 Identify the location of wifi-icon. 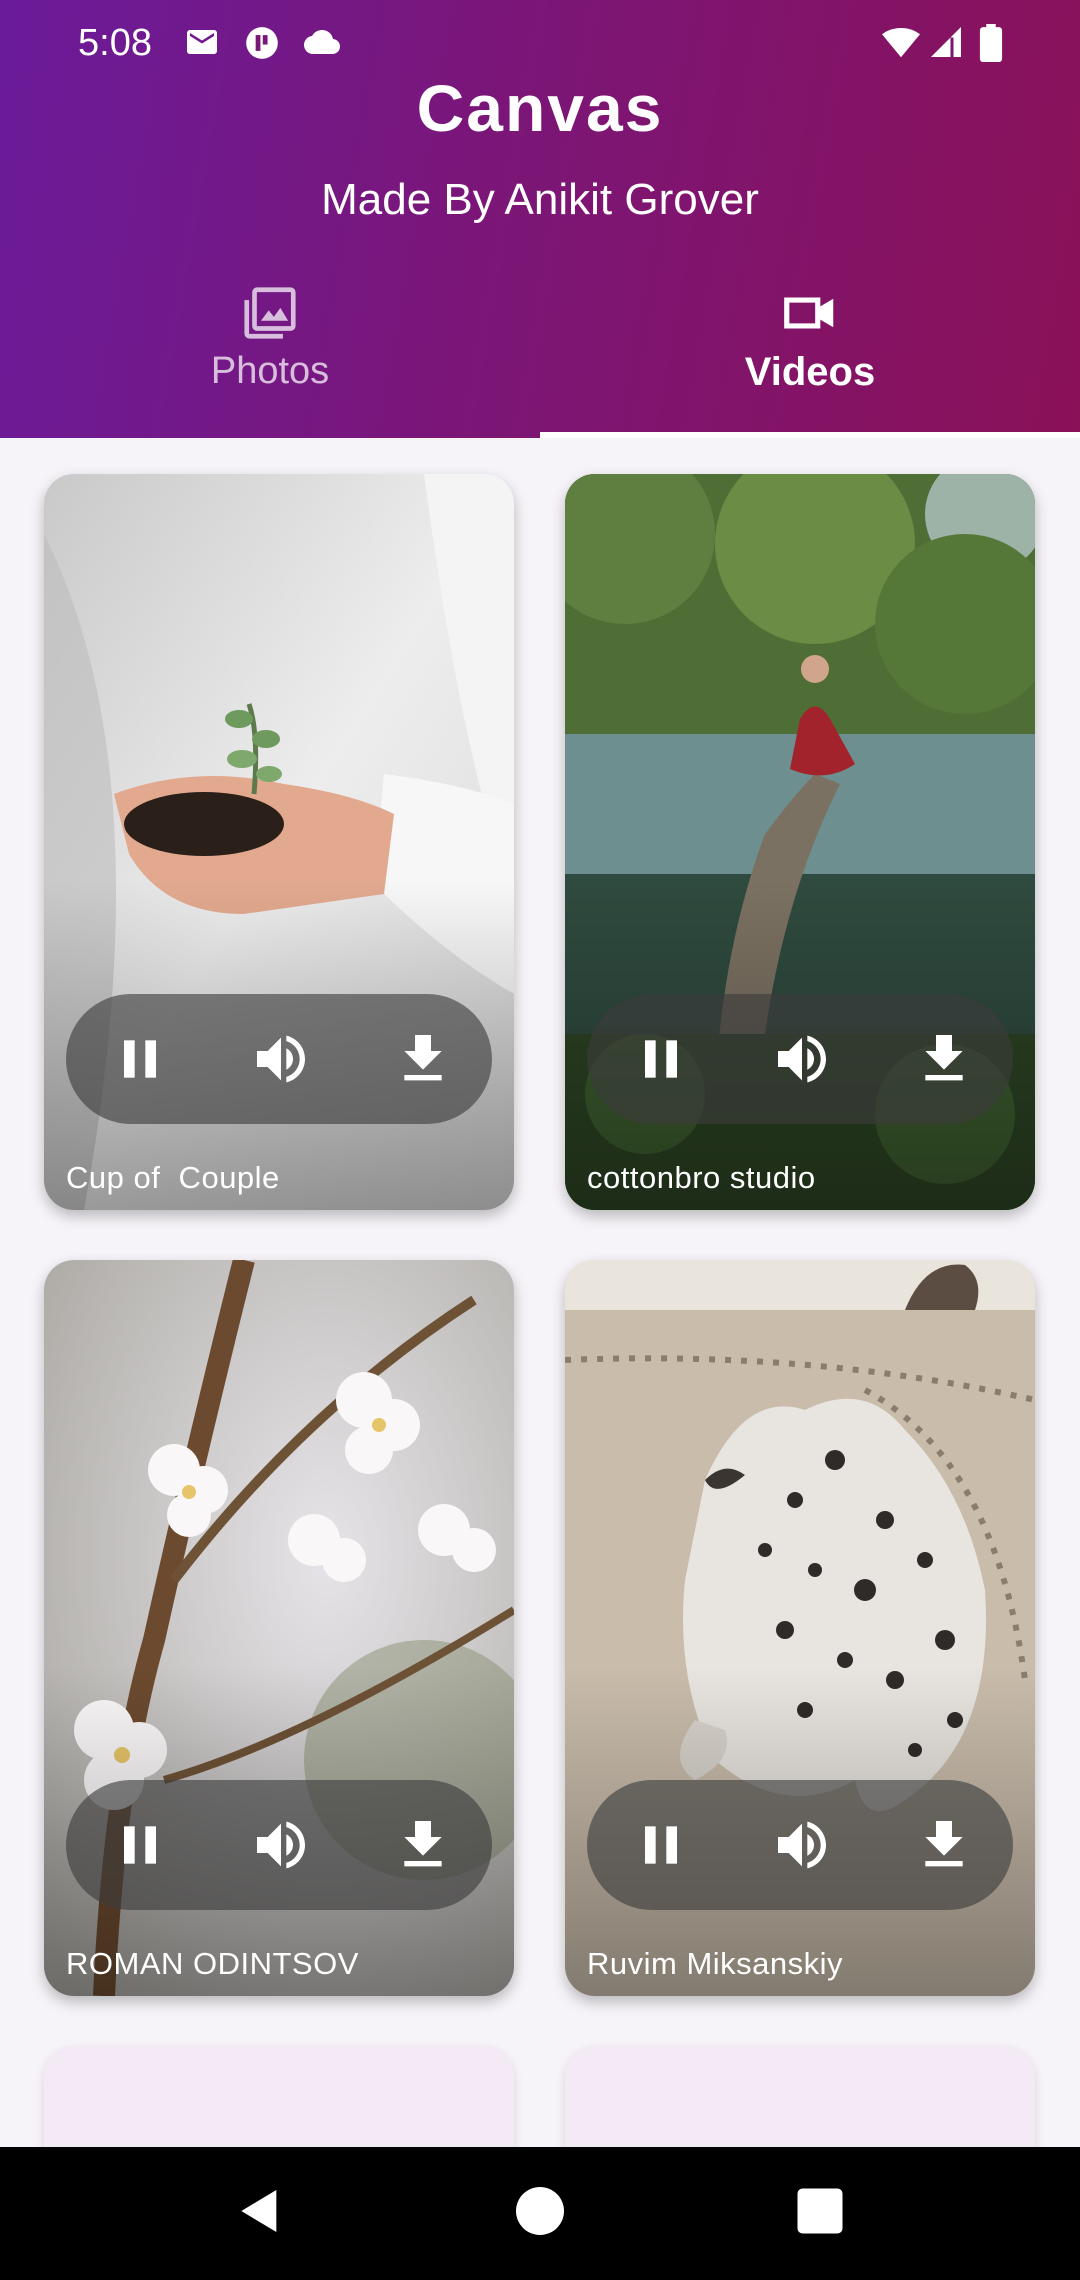
(901, 42).